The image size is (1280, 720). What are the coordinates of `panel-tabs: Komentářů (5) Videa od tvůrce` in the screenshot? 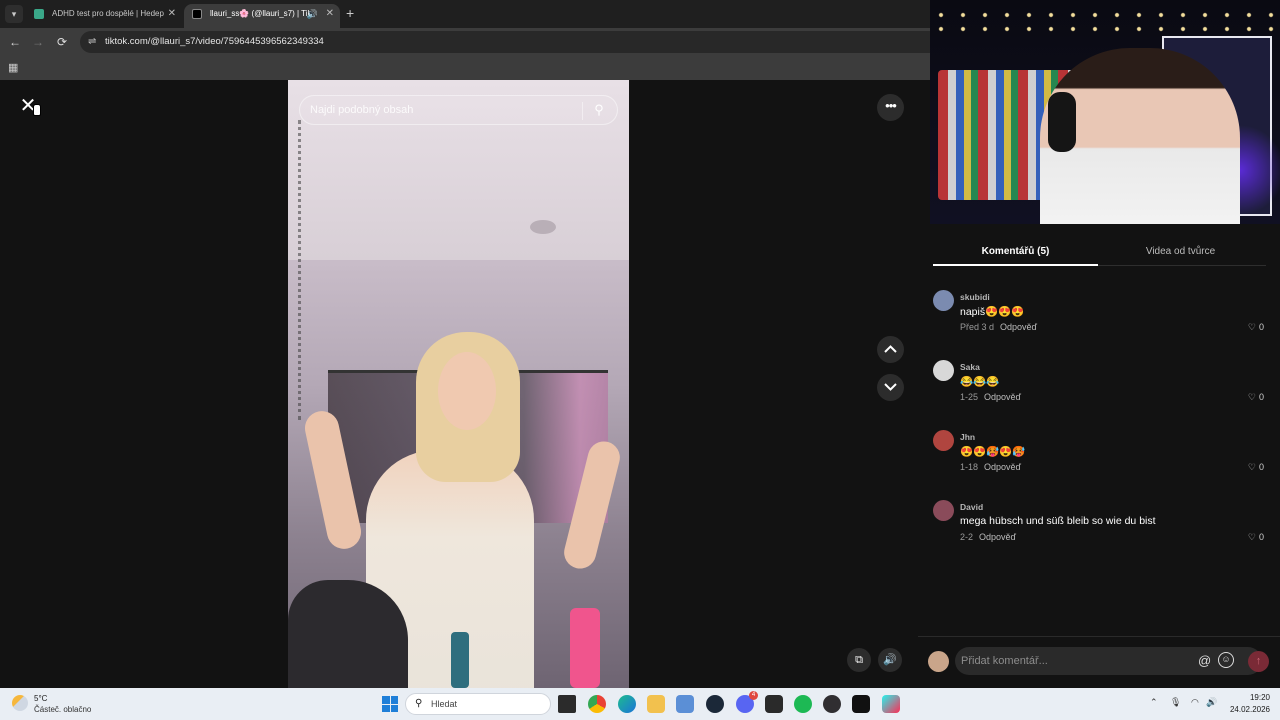 It's located at (1099, 253).